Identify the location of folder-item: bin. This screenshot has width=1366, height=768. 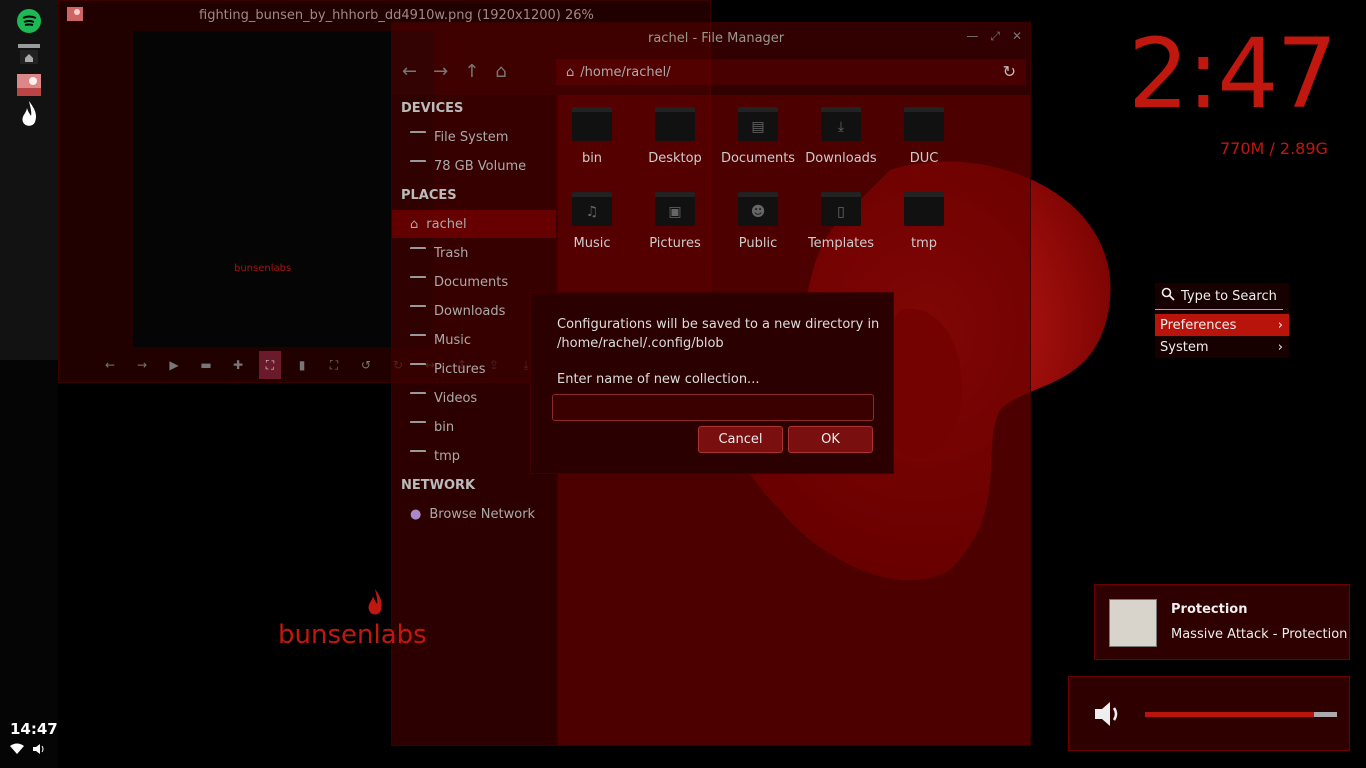
(592, 136).